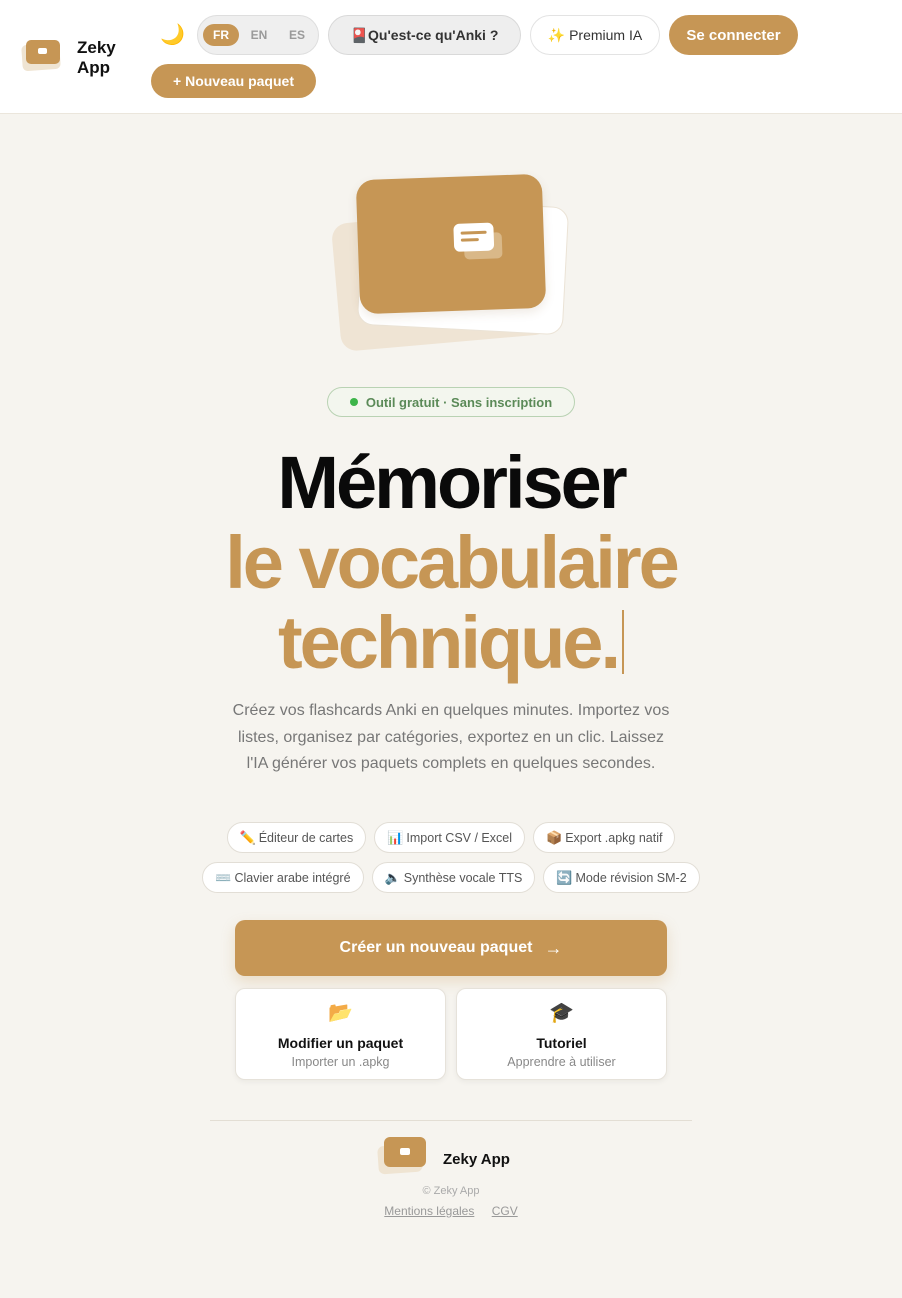 This screenshot has height=1298, width=902. I want to click on feature-chip-review: 🔄 Mode révision SM-2, so click(621, 877).